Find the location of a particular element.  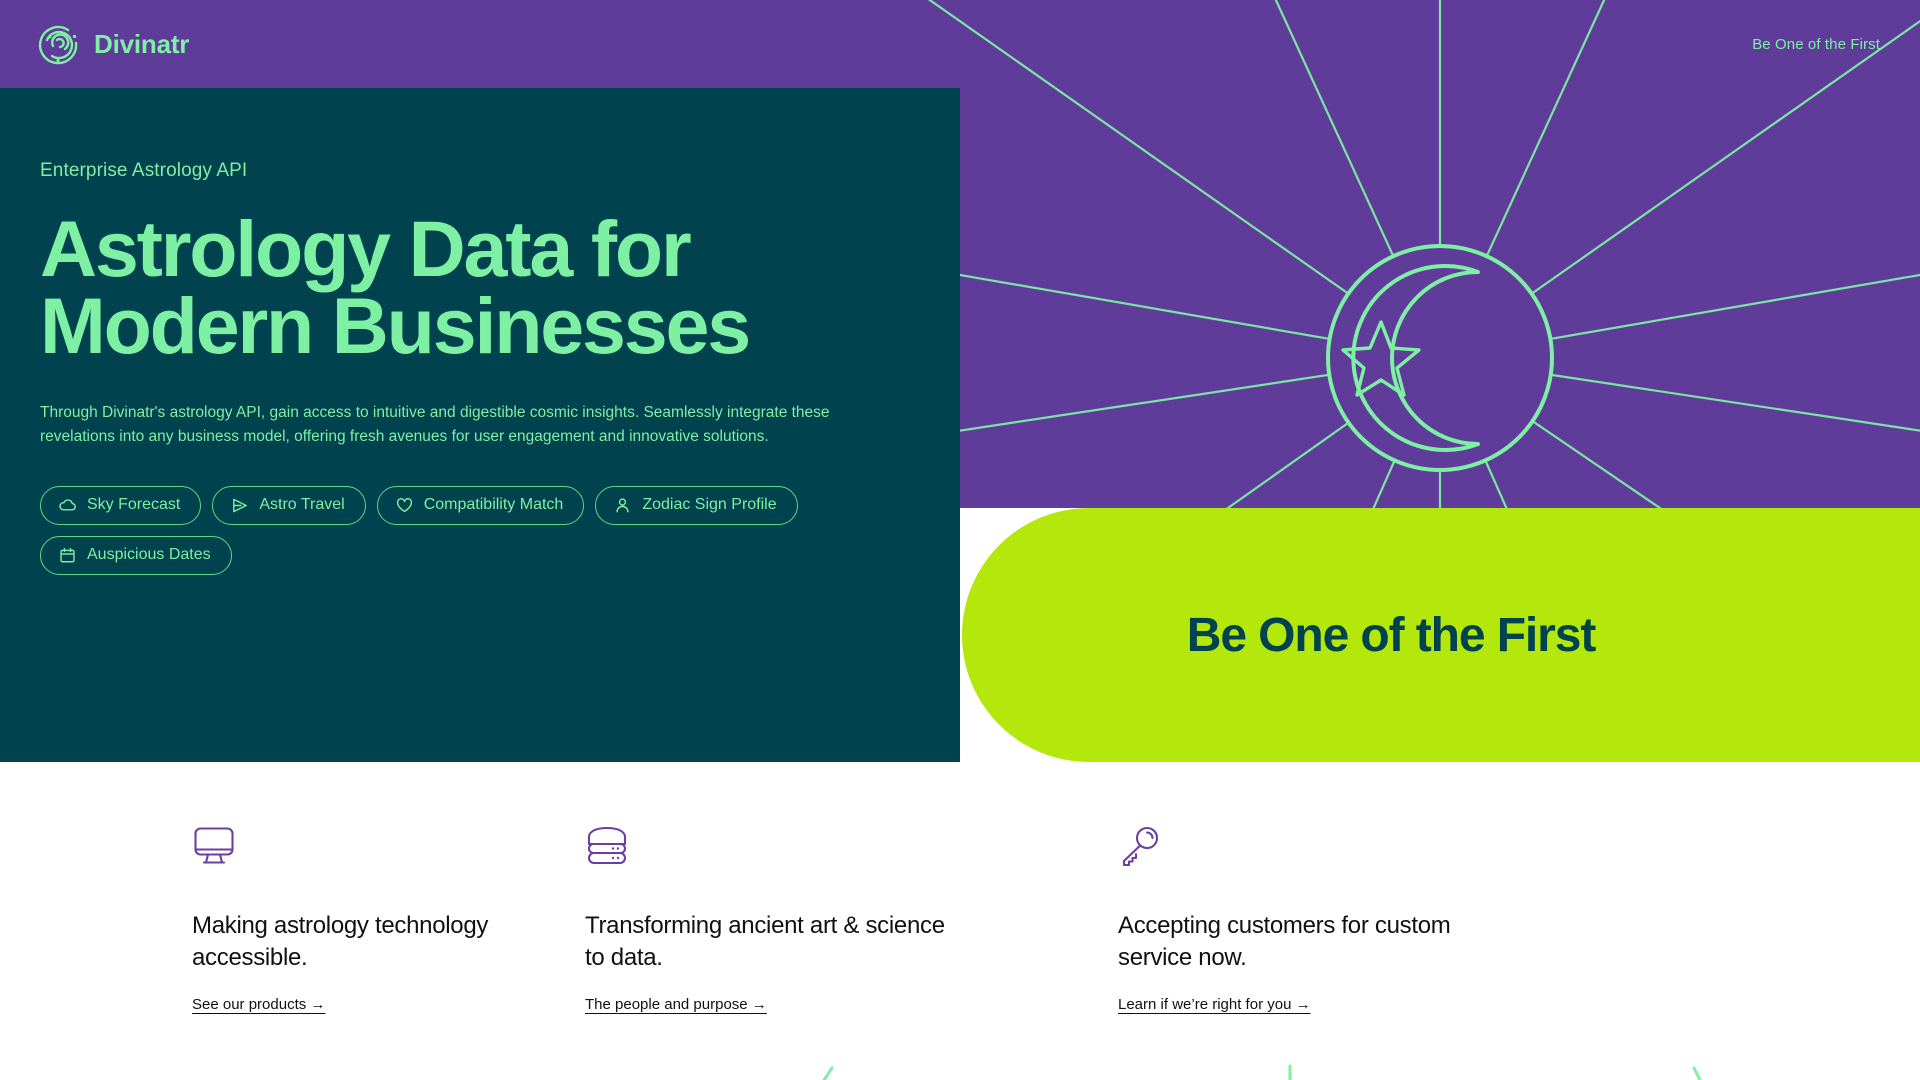

server-icon is located at coordinates (607, 845).